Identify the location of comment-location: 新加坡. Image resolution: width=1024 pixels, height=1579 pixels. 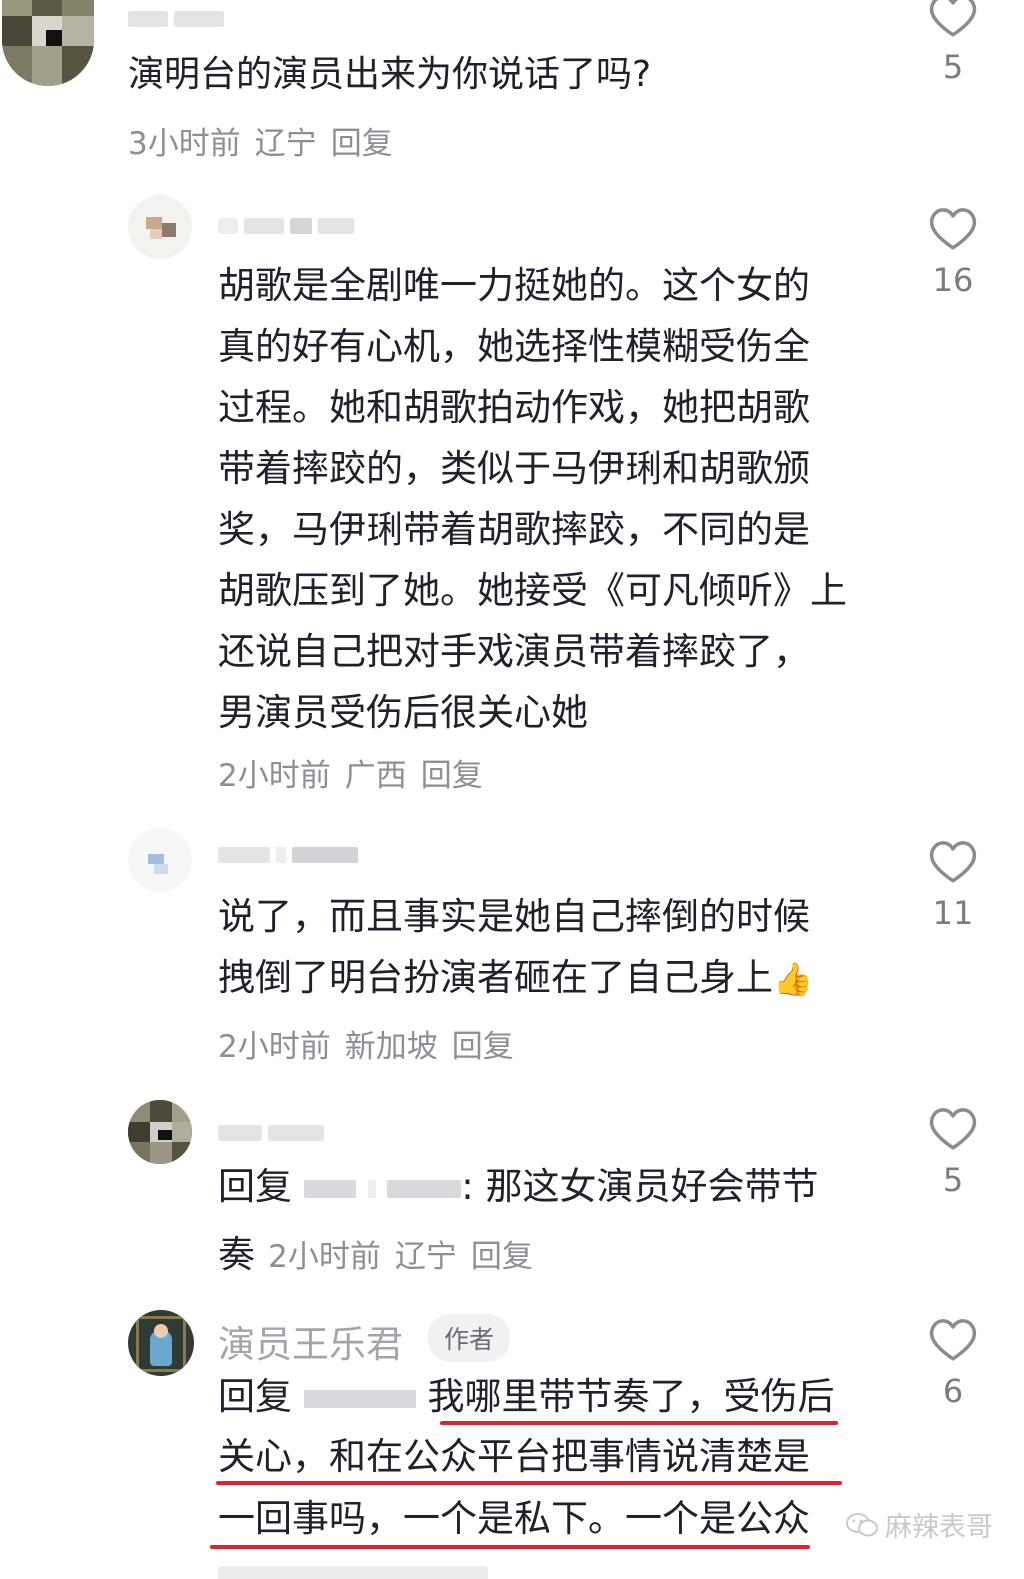
(391, 1047).